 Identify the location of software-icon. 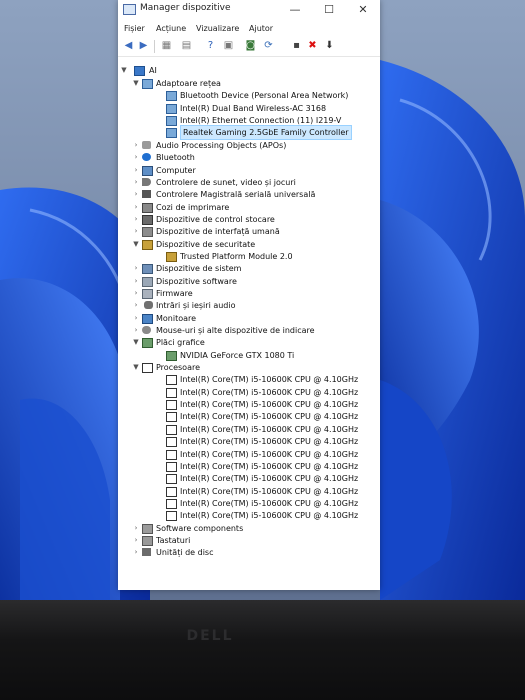
(147, 281).